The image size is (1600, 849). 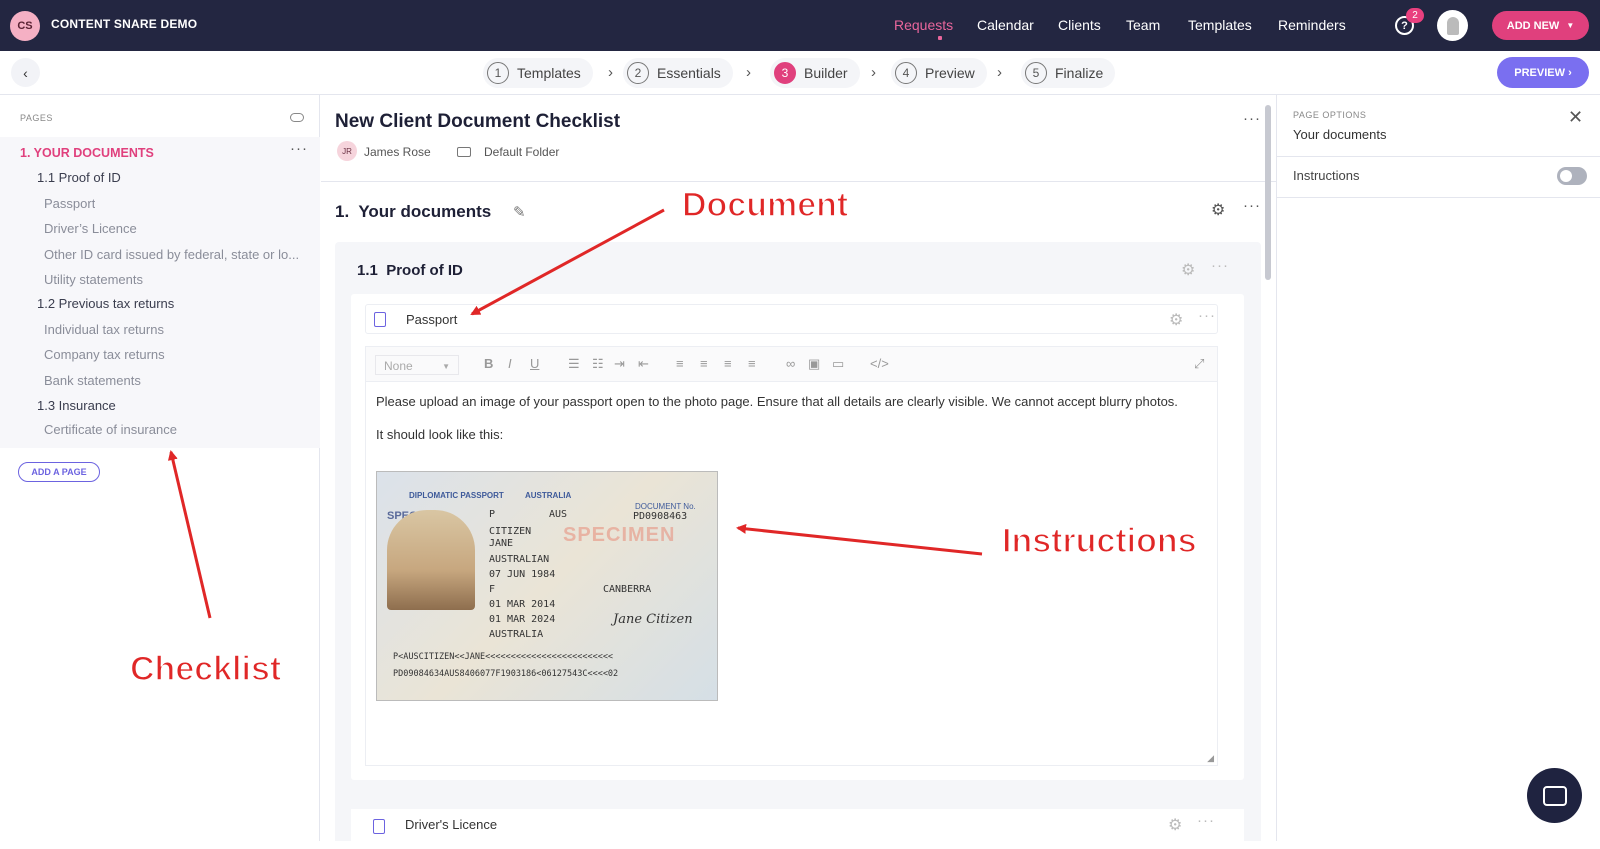 What do you see at coordinates (519, 212) in the screenshot?
I see `edit-pencil-icon: ✎` at bounding box center [519, 212].